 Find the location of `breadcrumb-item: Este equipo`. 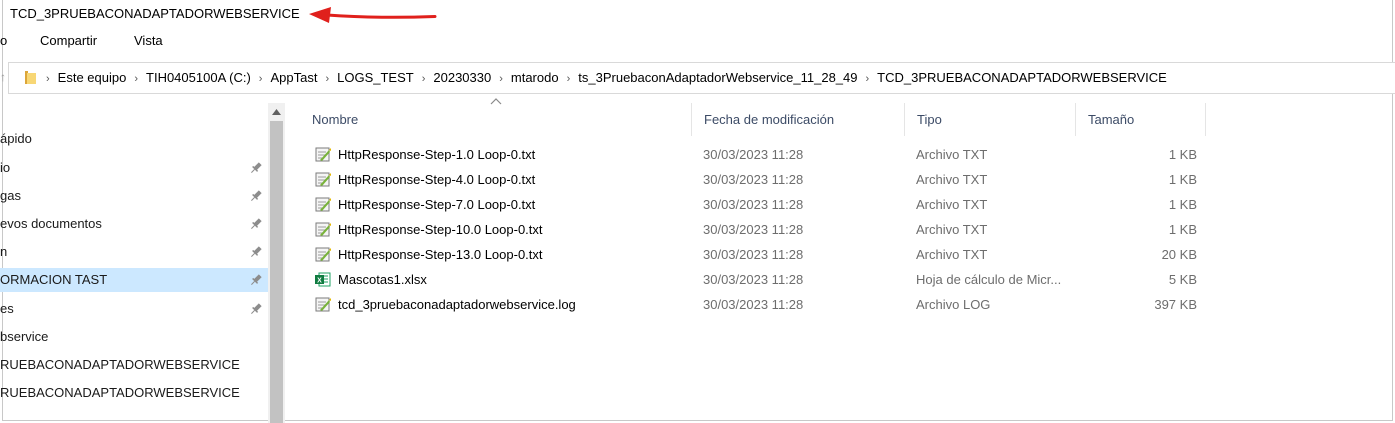

breadcrumb-item: Este equipo is located at coordinates (92, 77).